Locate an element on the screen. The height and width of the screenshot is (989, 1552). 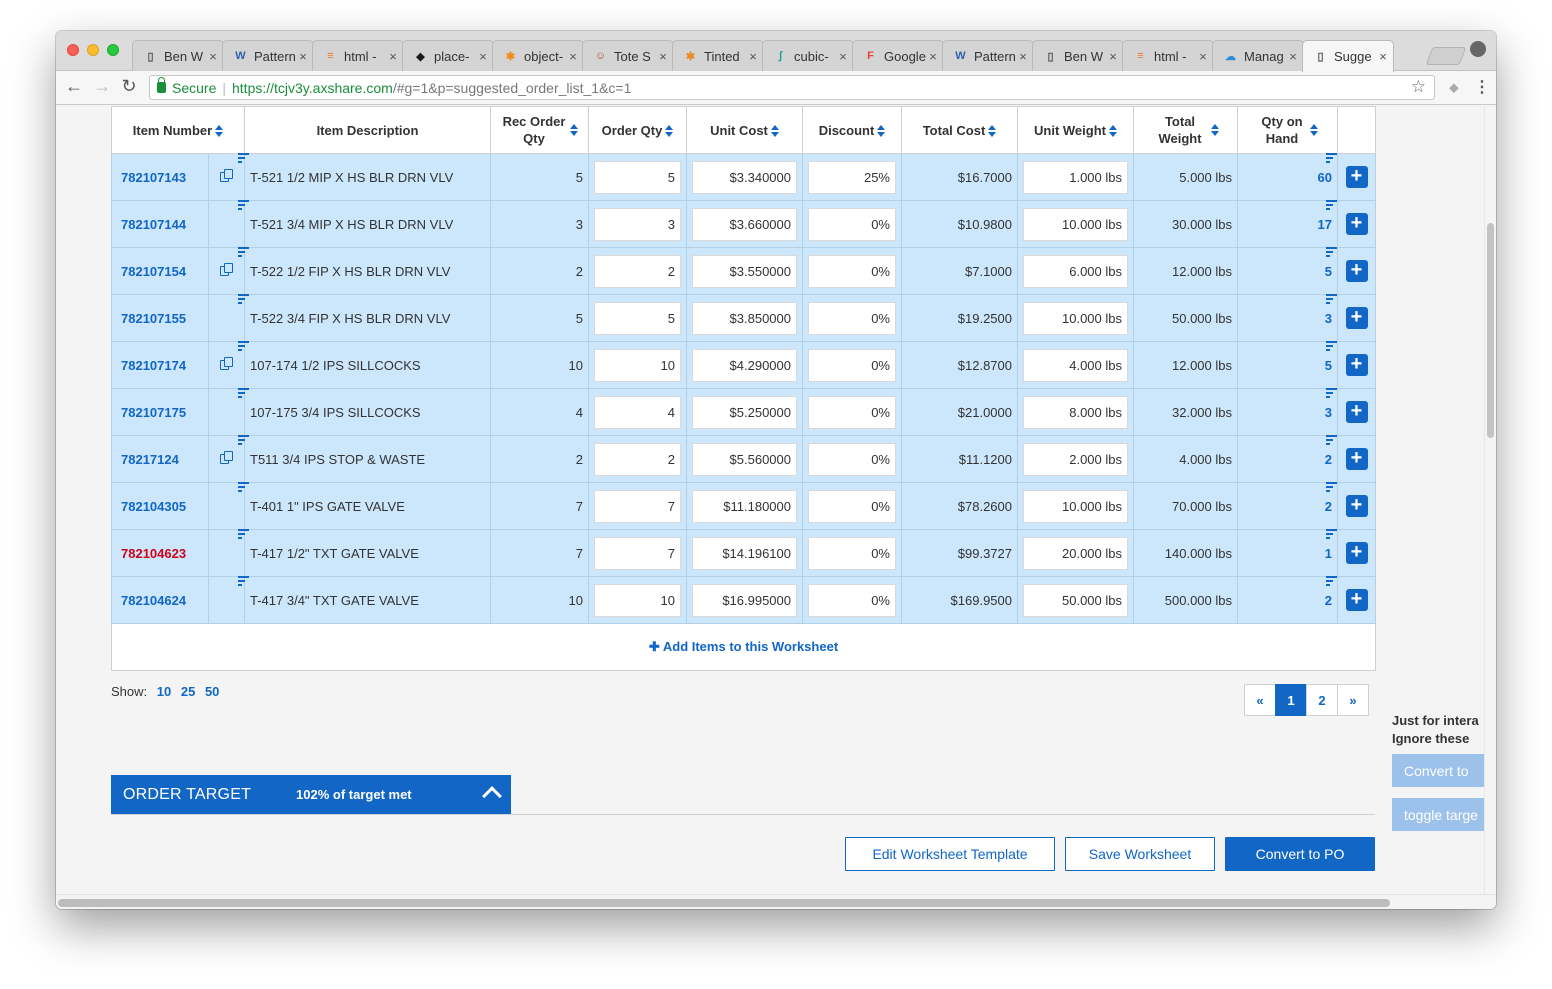
add-items-link: ✚ Add Items to this Worksheet is located at coordinates (743, 646).